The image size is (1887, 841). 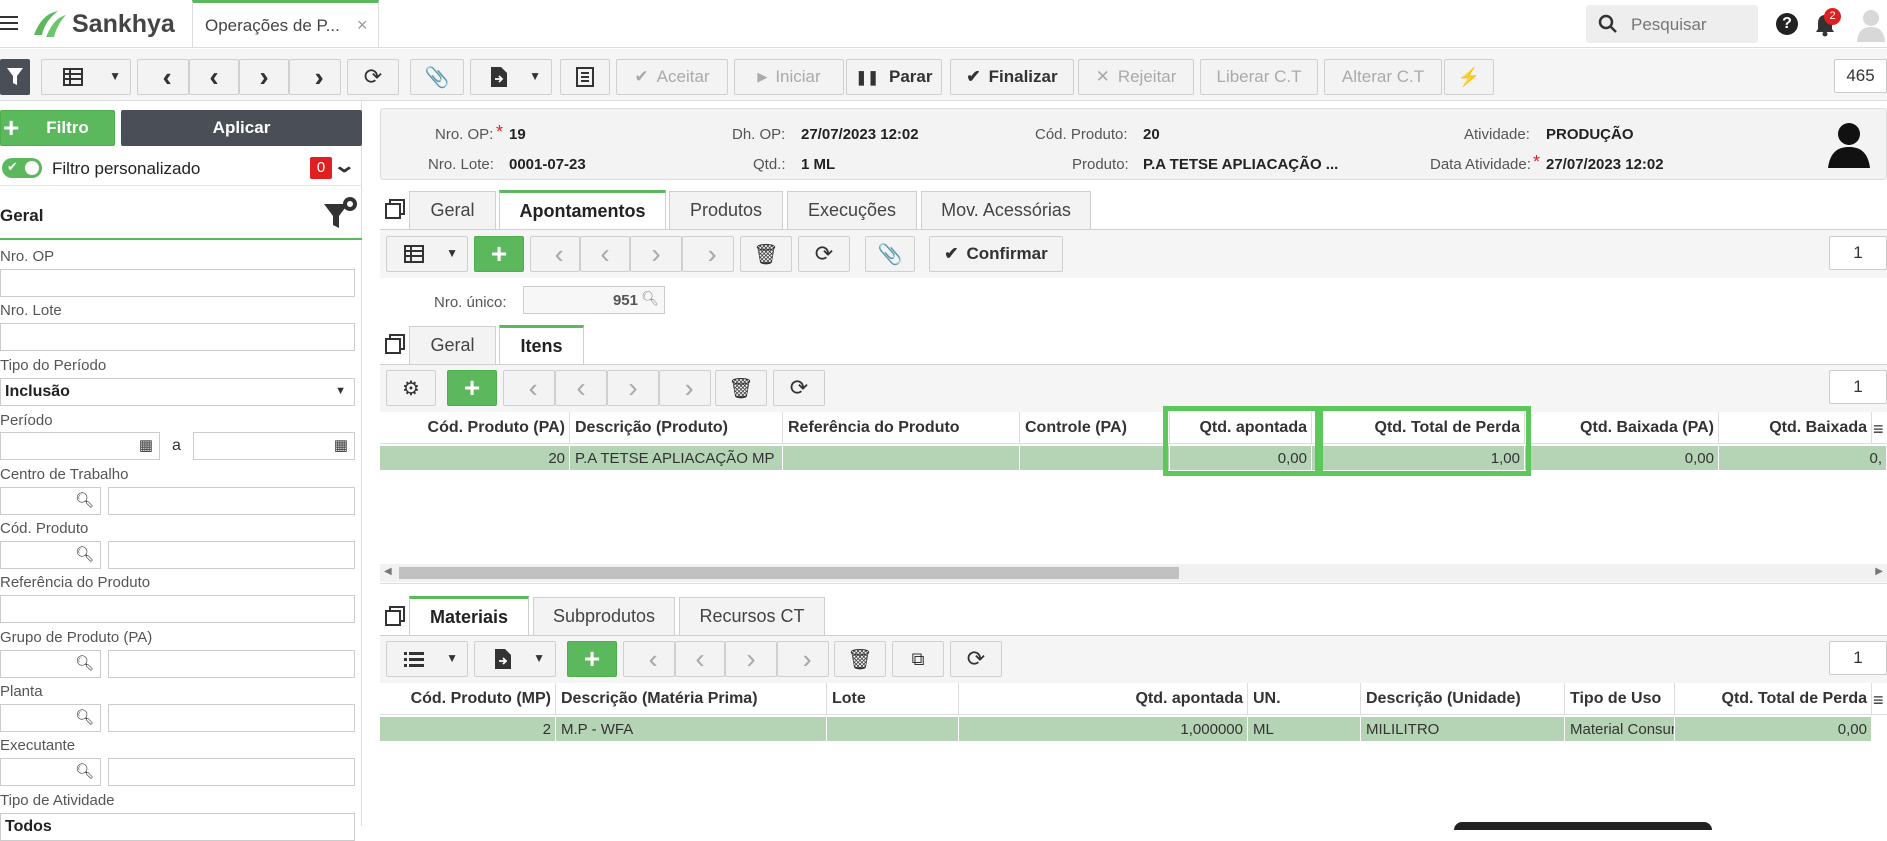 What do you see at coordinates (1620, 699) in the screenshot?
I see `col-tipo-uso: Tipo de Uso` at bounding box center [1620, 699].